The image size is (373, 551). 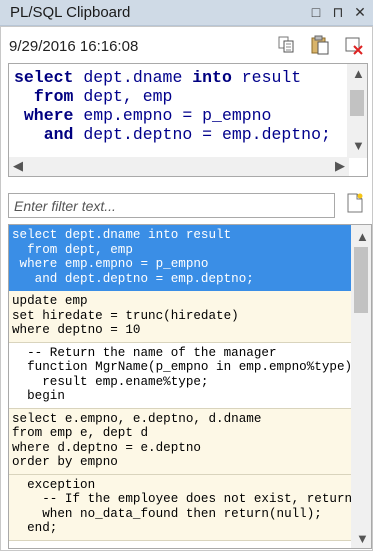 I want to click on toolbar, so click(x=320, y=45).